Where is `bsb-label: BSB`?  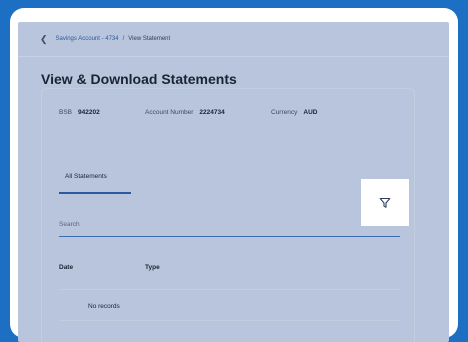 bsb-label: BSB is located at coordinates (66, 112).